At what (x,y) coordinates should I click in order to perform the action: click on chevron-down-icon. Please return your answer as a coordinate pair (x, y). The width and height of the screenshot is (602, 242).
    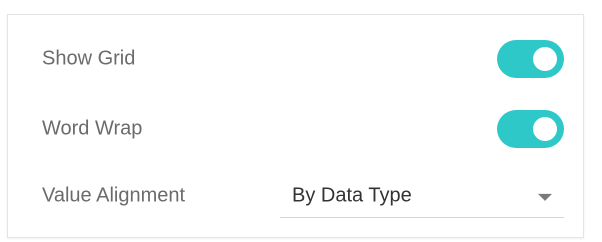
    Looking at the image, I should click on (545, 197).